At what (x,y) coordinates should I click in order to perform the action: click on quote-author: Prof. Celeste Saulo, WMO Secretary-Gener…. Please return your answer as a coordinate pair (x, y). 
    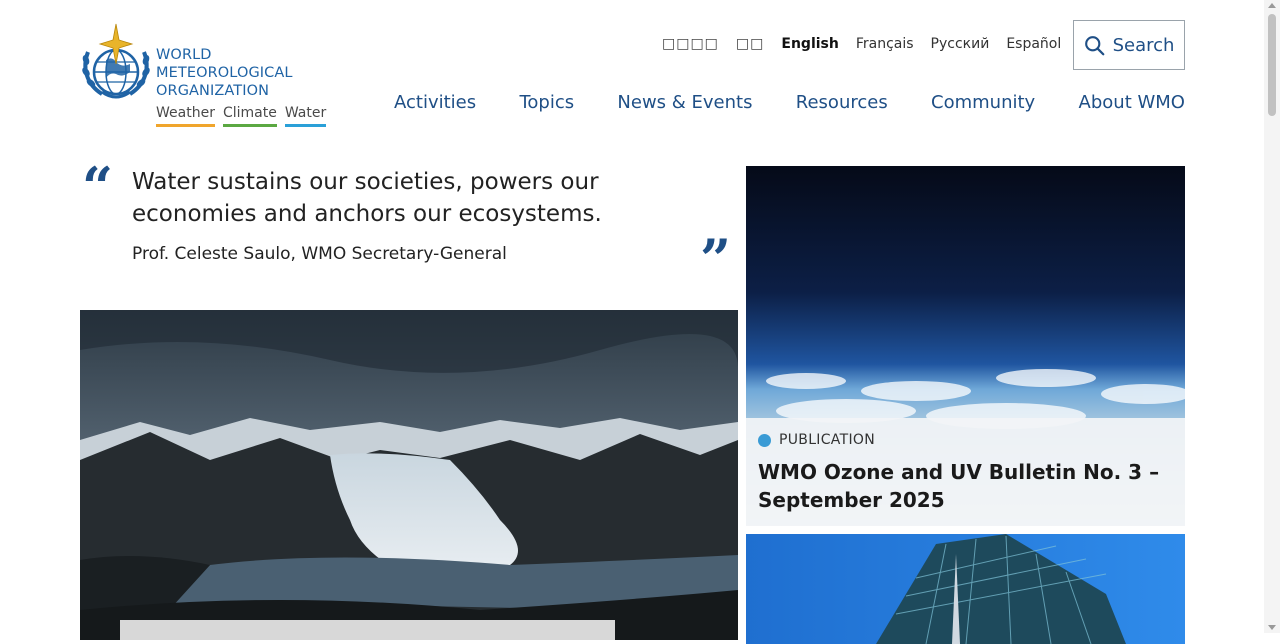
    Looking at the image, I should click on (319, 254).